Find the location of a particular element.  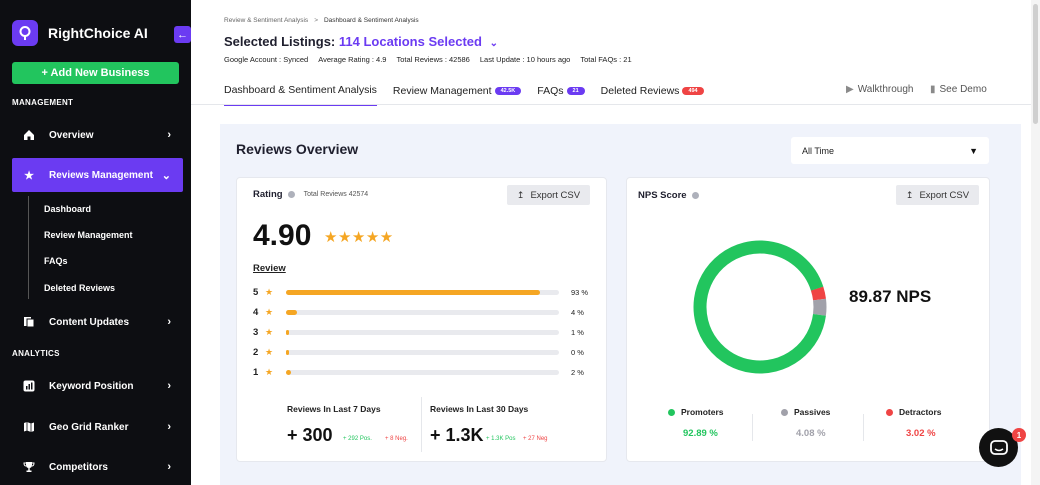

see-demo-label: See Demo is located at coordinates (963, 89).